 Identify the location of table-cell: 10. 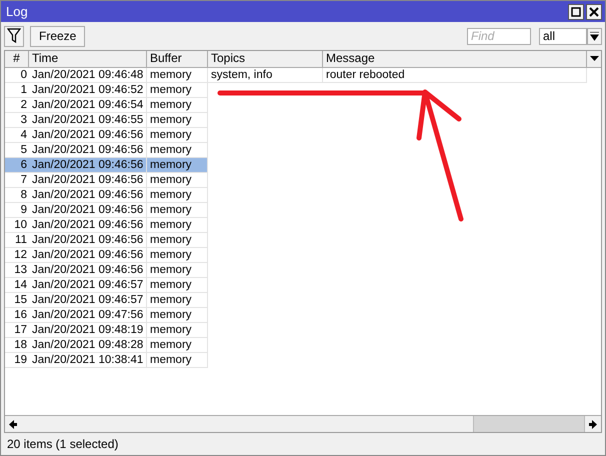
(17, 225).